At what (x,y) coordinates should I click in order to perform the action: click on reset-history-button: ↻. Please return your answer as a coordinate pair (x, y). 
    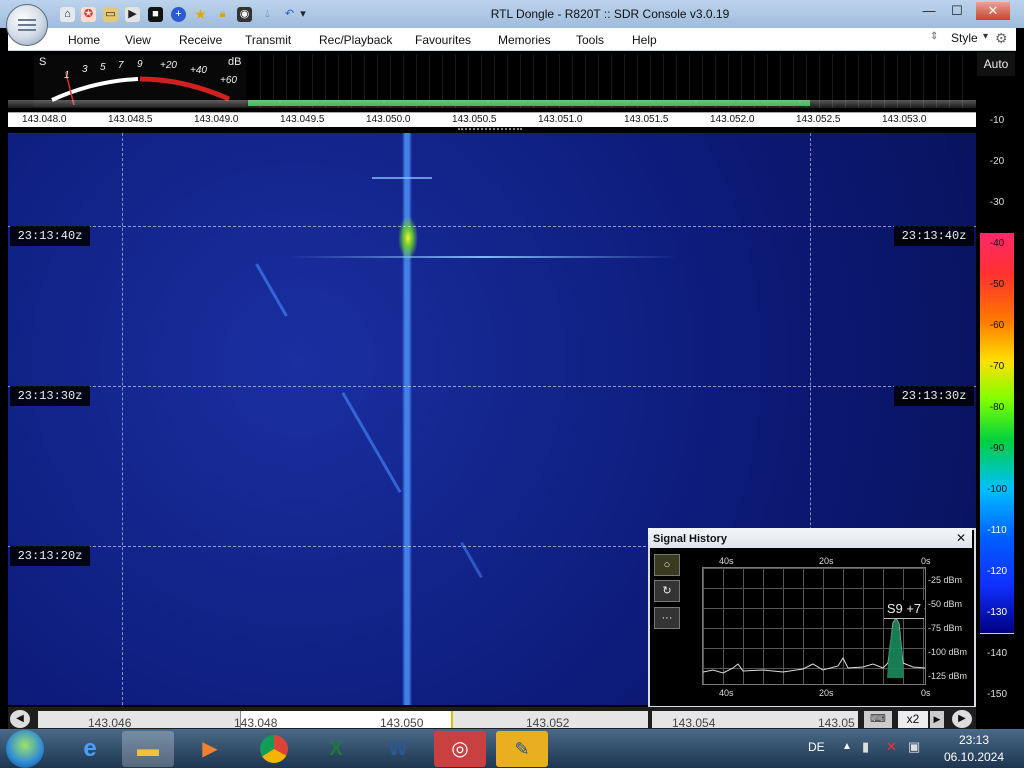
    Looking at the image, I should click on (667, 591).